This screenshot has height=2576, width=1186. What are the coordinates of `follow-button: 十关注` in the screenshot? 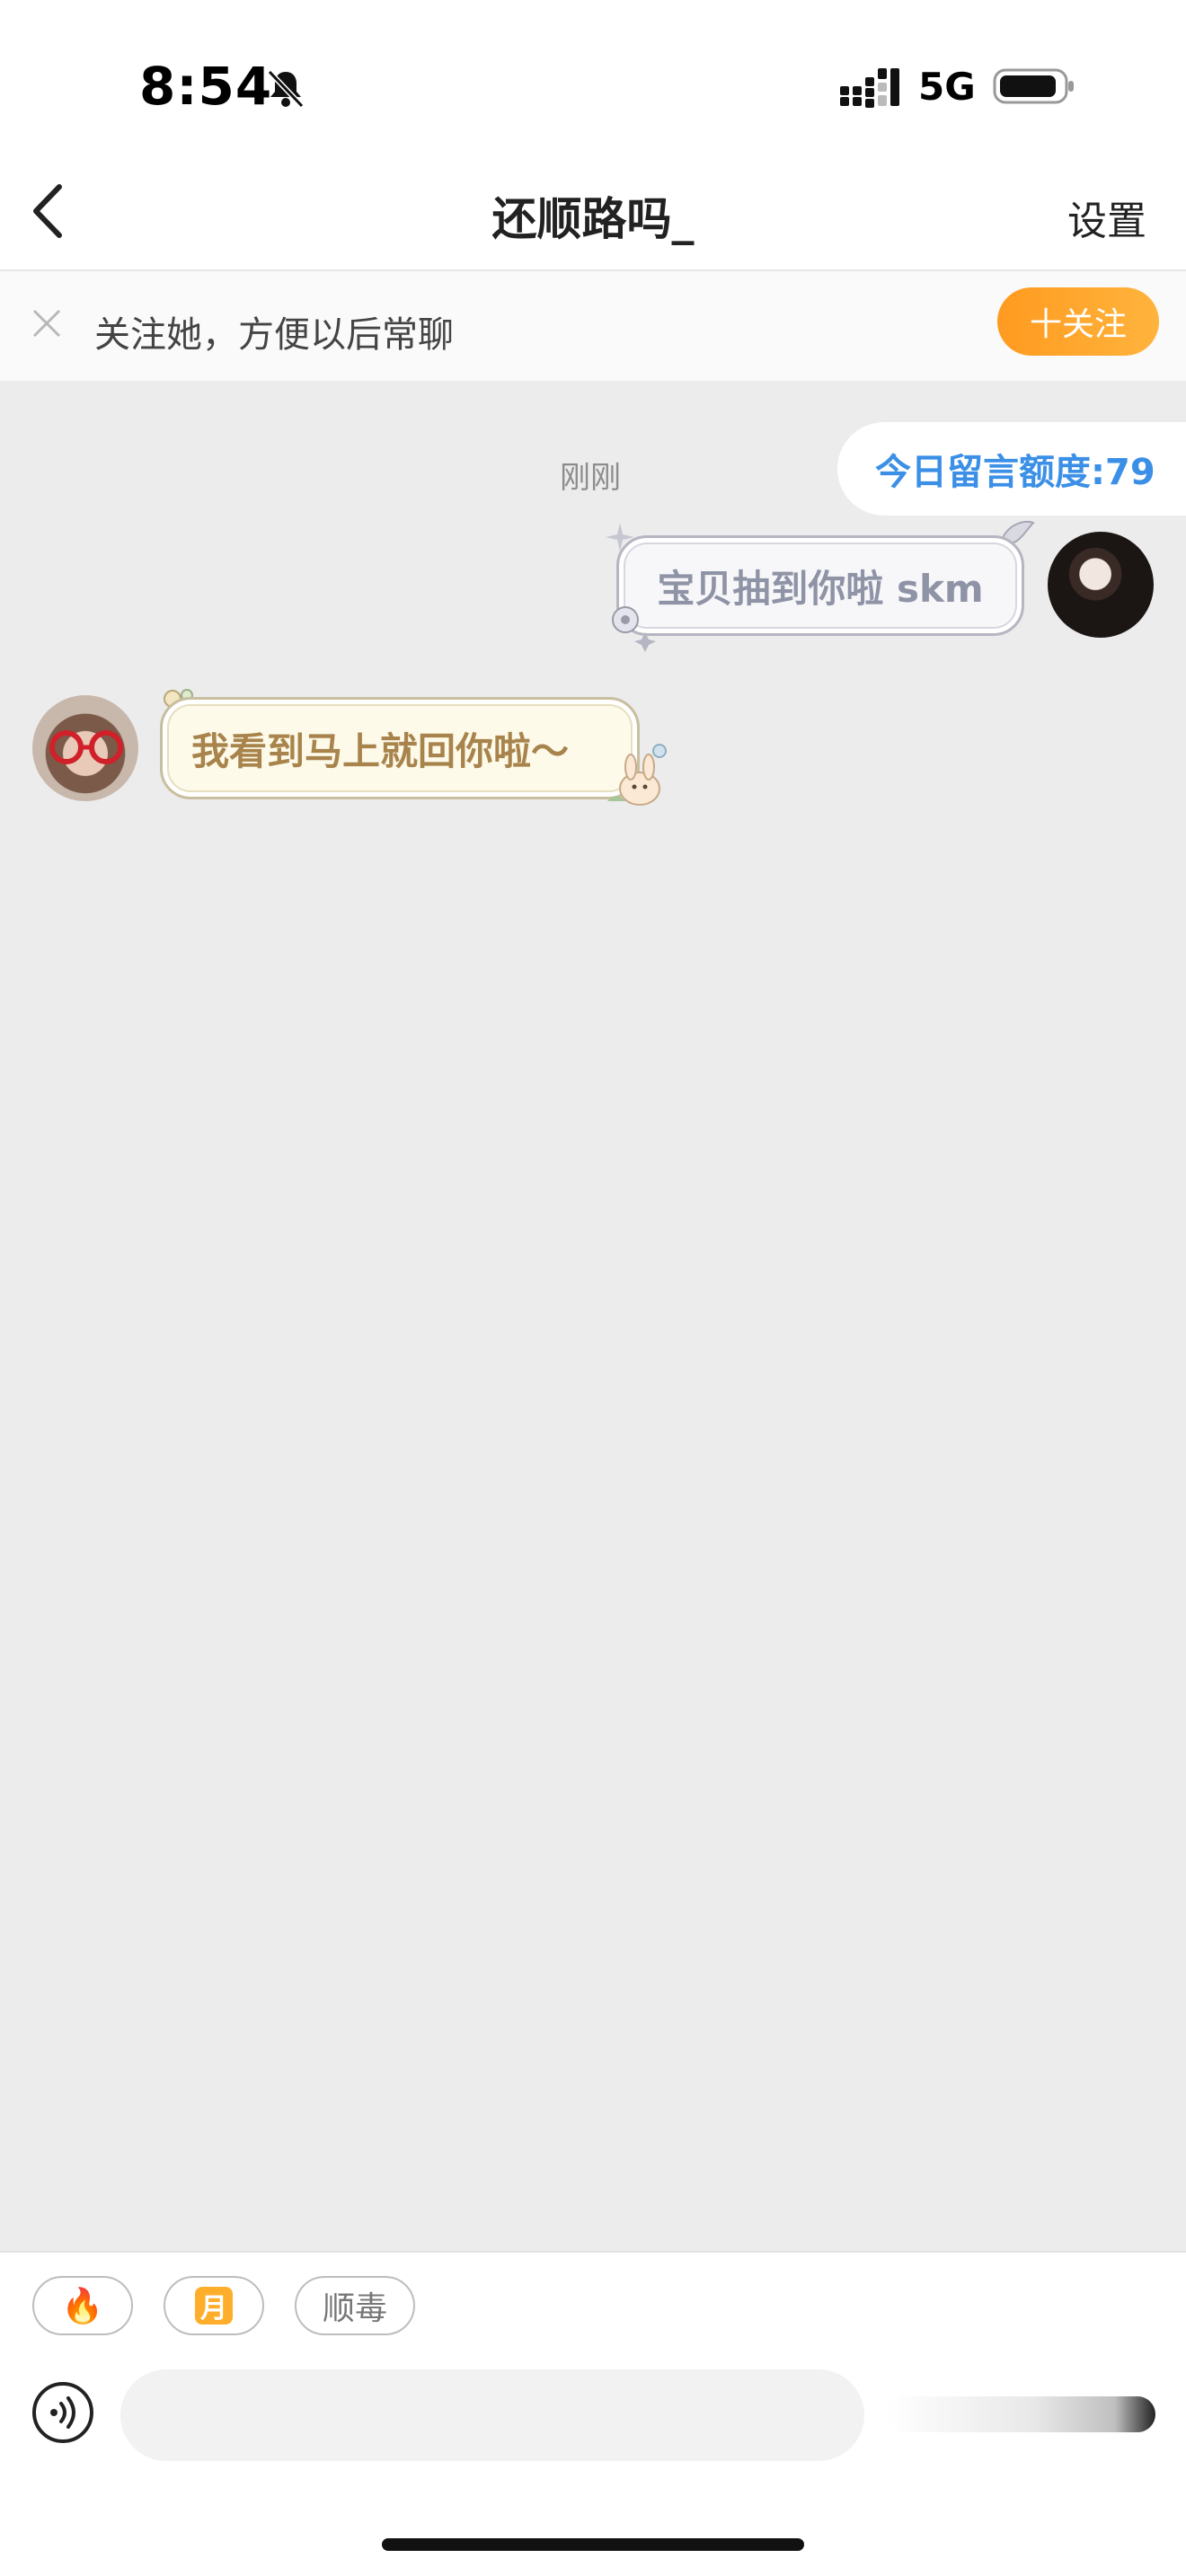 It's located at (1078, 321).